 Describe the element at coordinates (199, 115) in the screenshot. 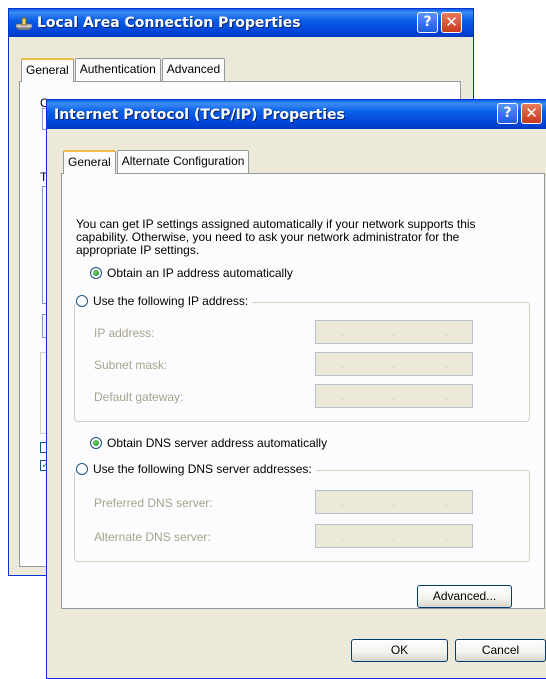

I see `front-window-title: Internet Protocol (TCP/IP) Properties` at that location.